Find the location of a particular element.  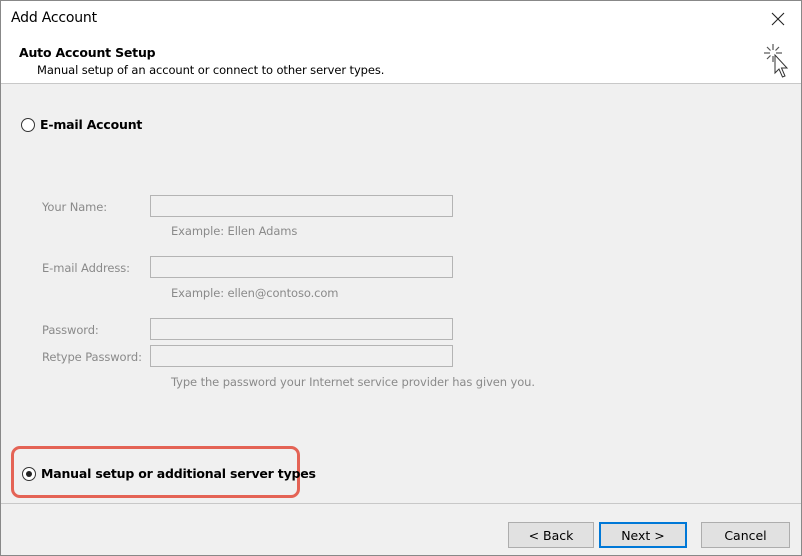

manual-setup-option: Manual setup or additional server types is located at coordinates (169, 473).